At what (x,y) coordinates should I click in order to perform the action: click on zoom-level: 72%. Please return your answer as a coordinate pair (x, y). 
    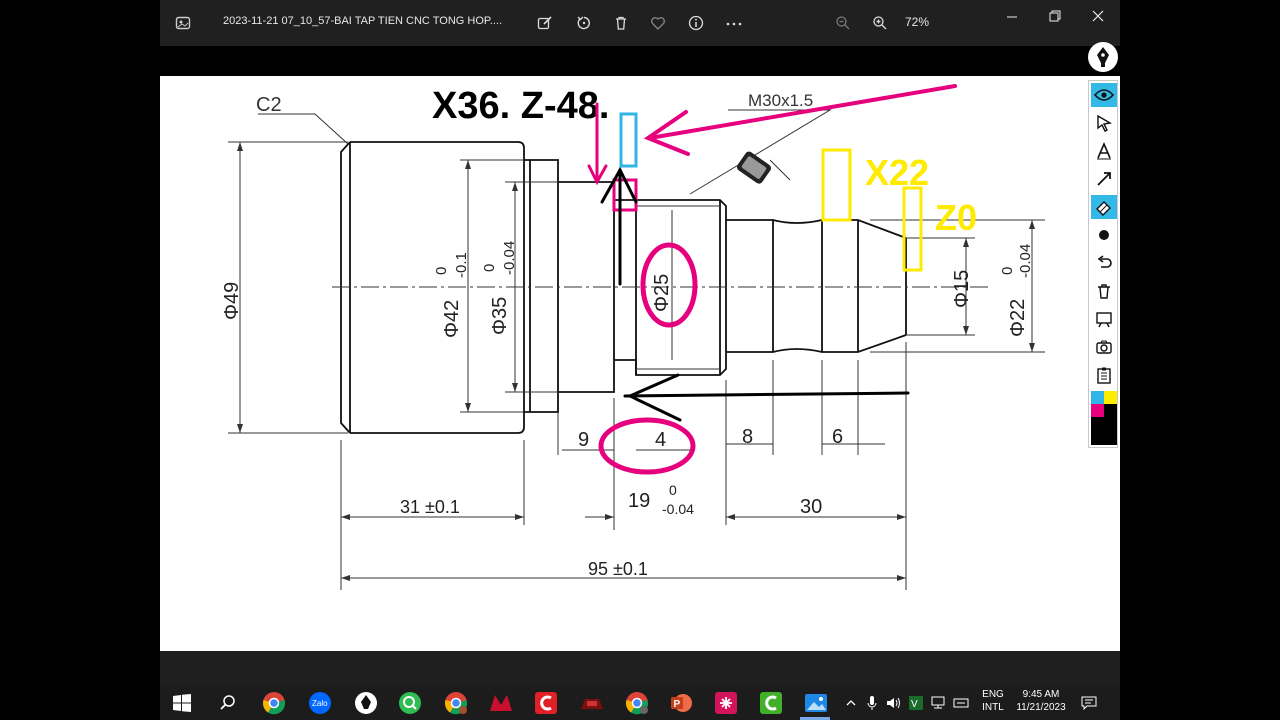
    Looking at the image, I should click on (917, 22).